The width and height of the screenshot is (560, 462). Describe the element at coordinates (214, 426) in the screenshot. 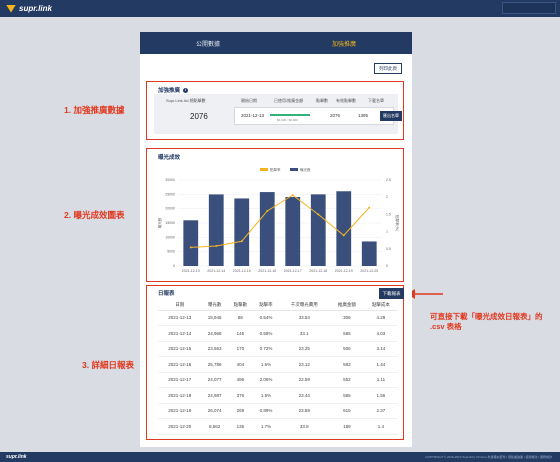

I see `table-cell: 8,562` at that location.